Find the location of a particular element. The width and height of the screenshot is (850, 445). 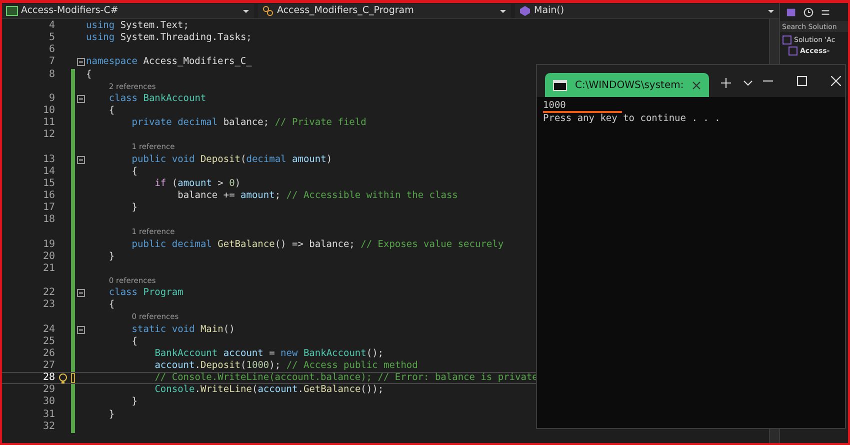

line-number: 26 is located at coordinates (48, 354).